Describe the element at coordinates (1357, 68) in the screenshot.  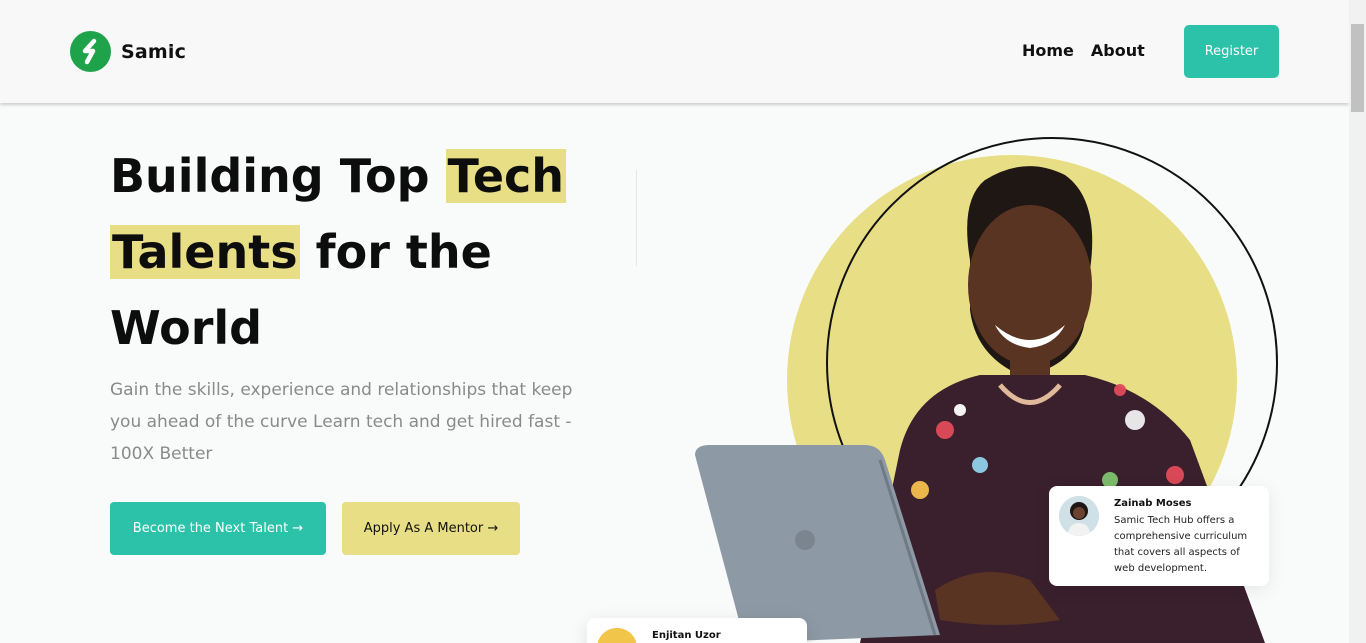
I see `scrollbar-thumb` at that location.